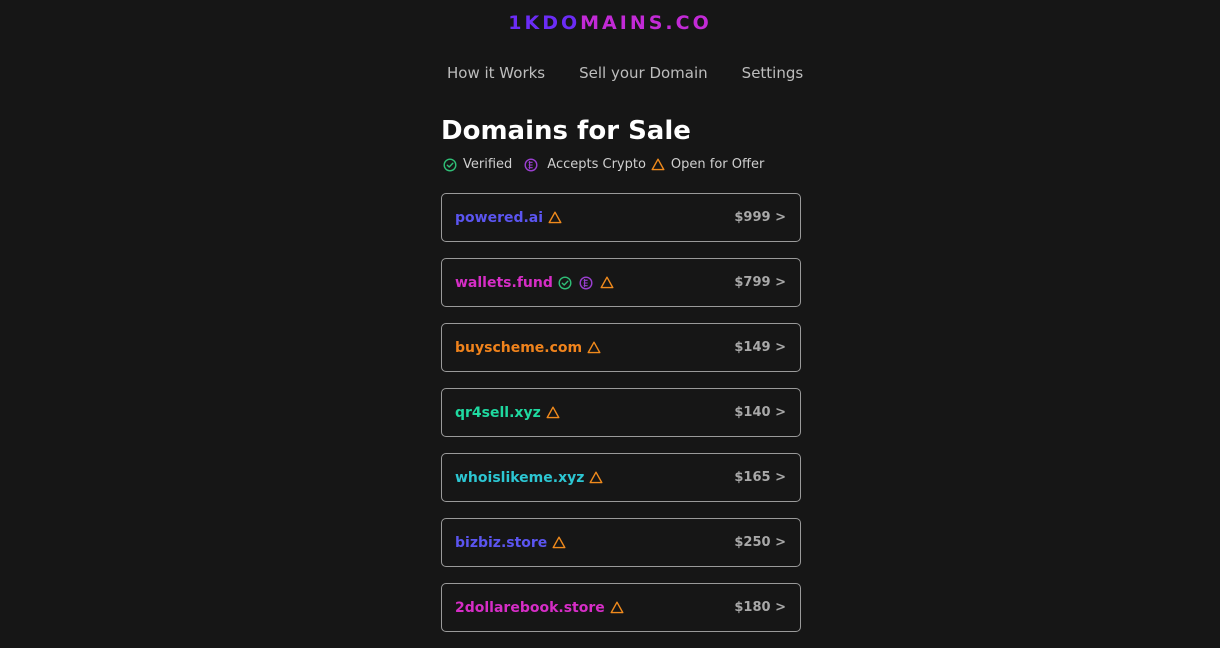 The height and width of the screenshot is (648, 1220). Describe the element at coordinates (760, 412) in the screenshot. I see `domain-price: $140 >` at that location.